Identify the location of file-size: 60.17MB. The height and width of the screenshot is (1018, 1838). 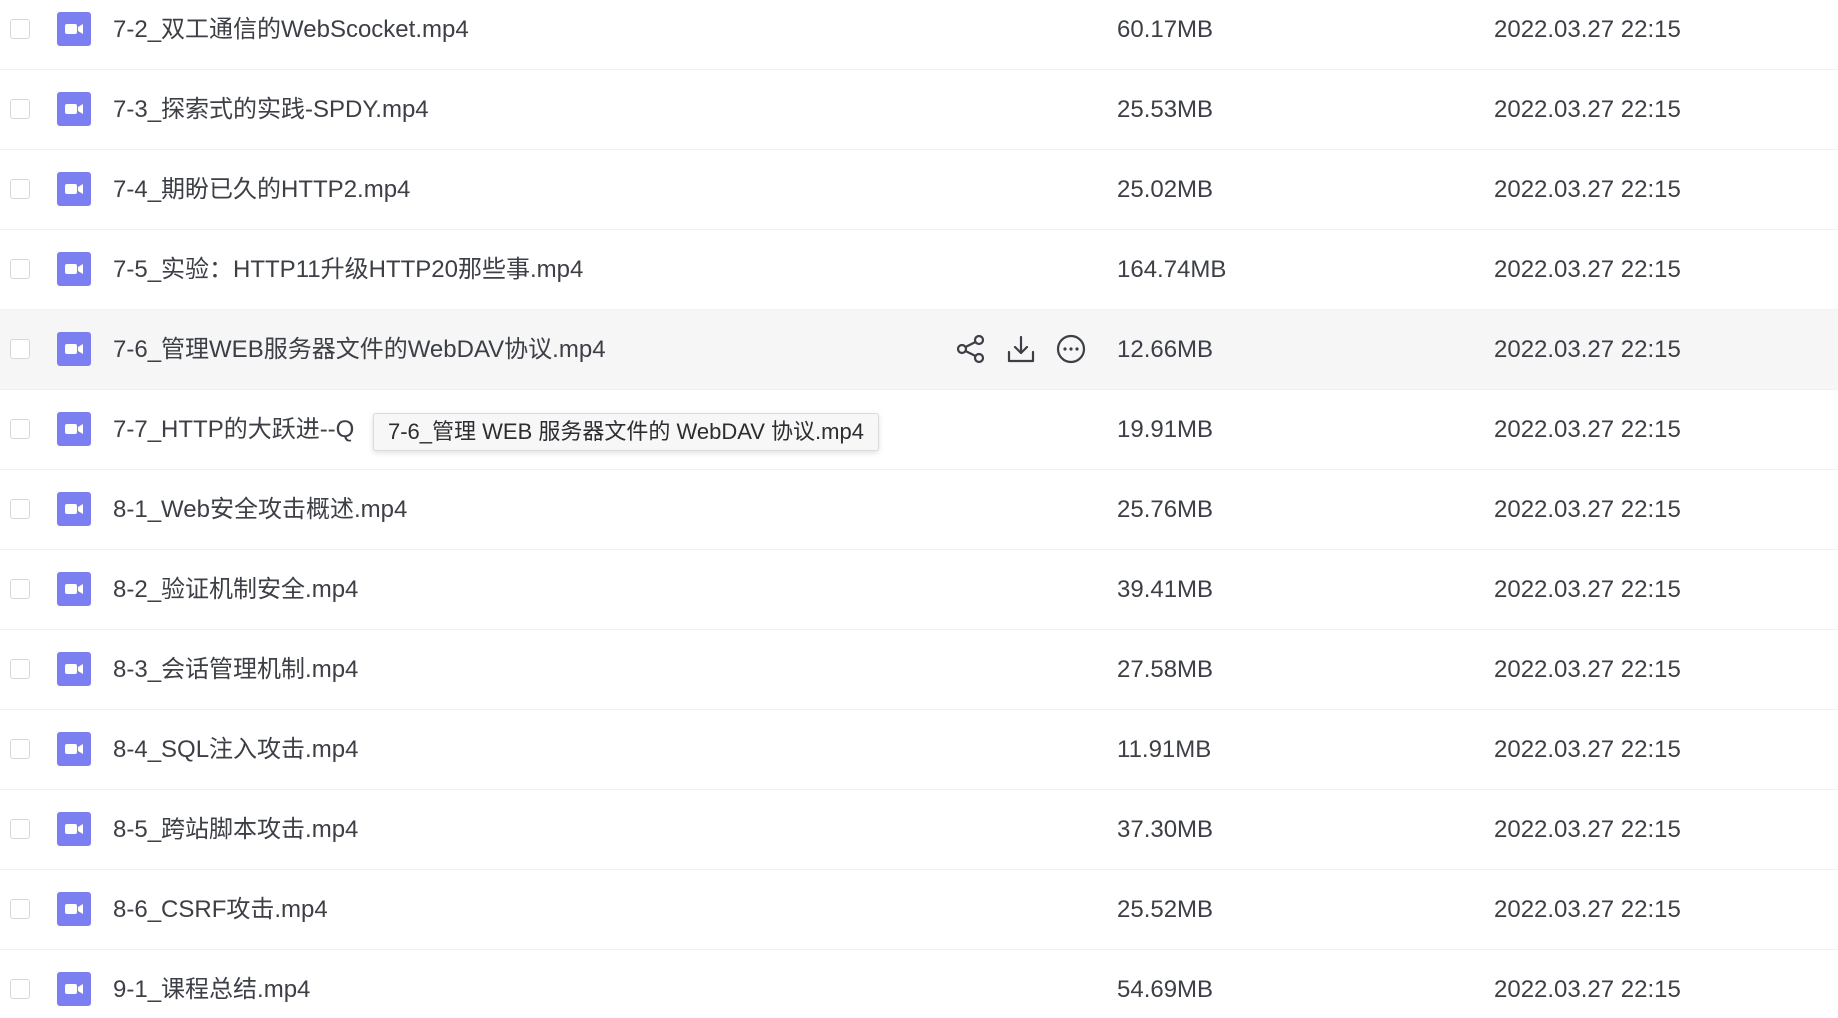
(1165, 29).